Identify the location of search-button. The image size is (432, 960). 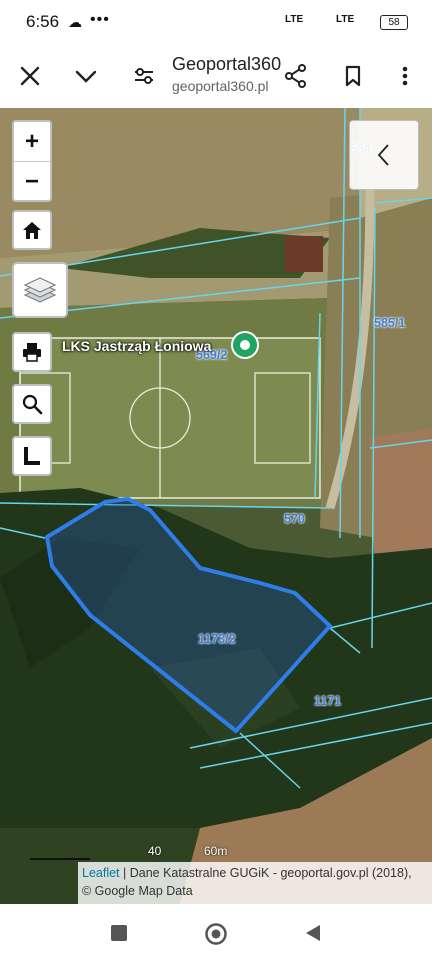
(32, 404).